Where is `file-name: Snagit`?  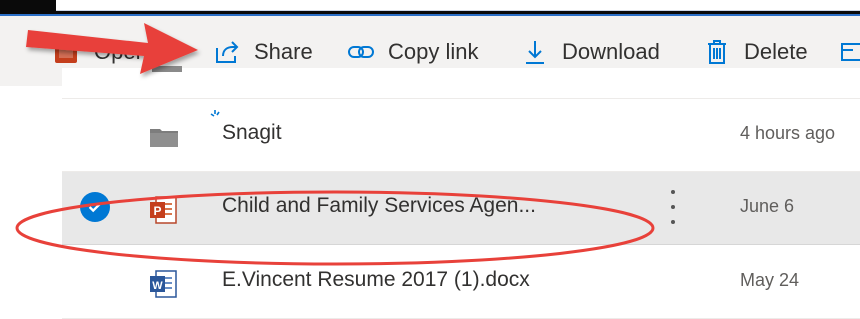
file-name: Snagit is located at coordinates (252, 133).